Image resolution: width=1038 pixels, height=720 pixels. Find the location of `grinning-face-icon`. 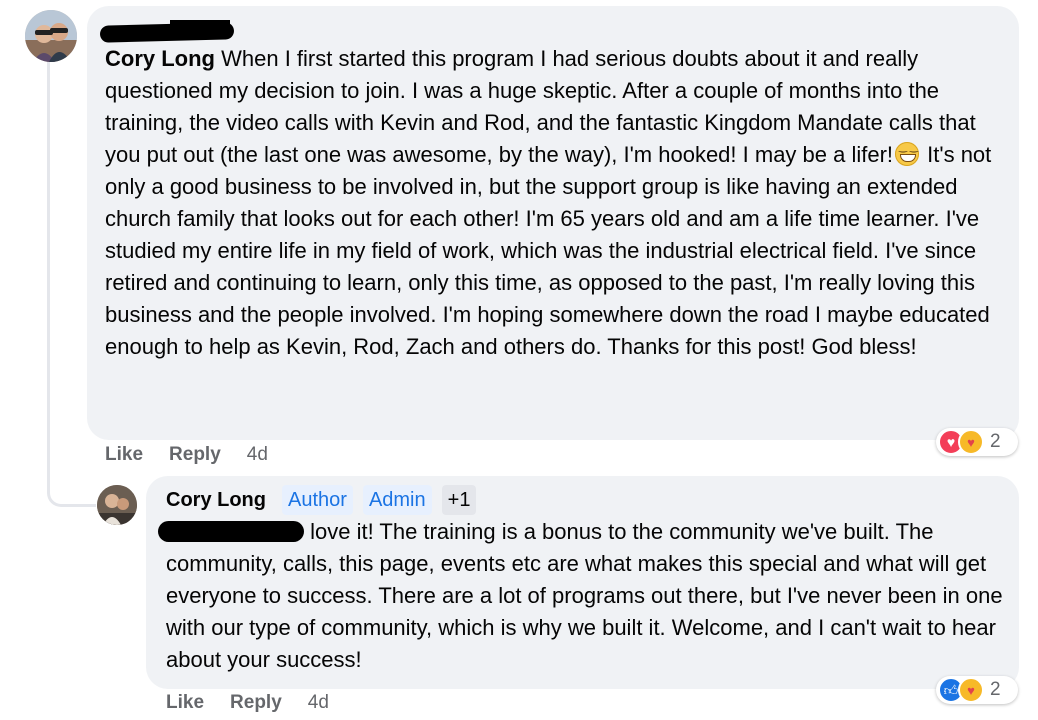

grinning-face-icon is located at coordinates (907, 154).